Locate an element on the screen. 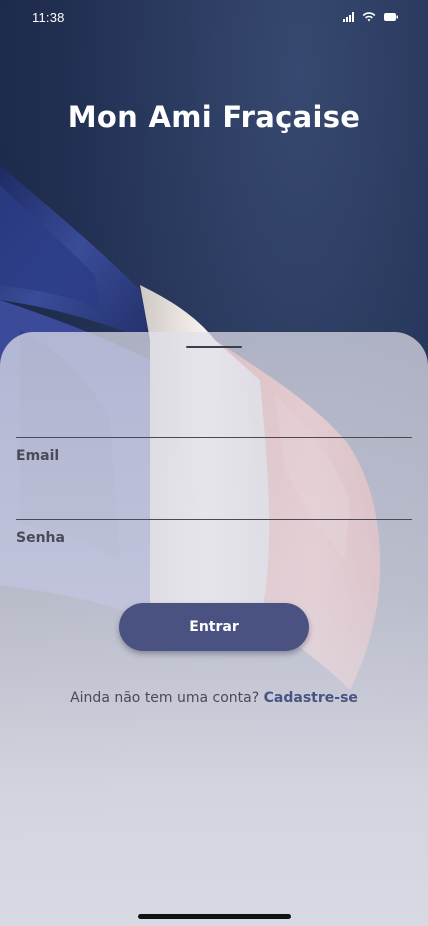  password-label: Senha is located at coordinates (40, 538).